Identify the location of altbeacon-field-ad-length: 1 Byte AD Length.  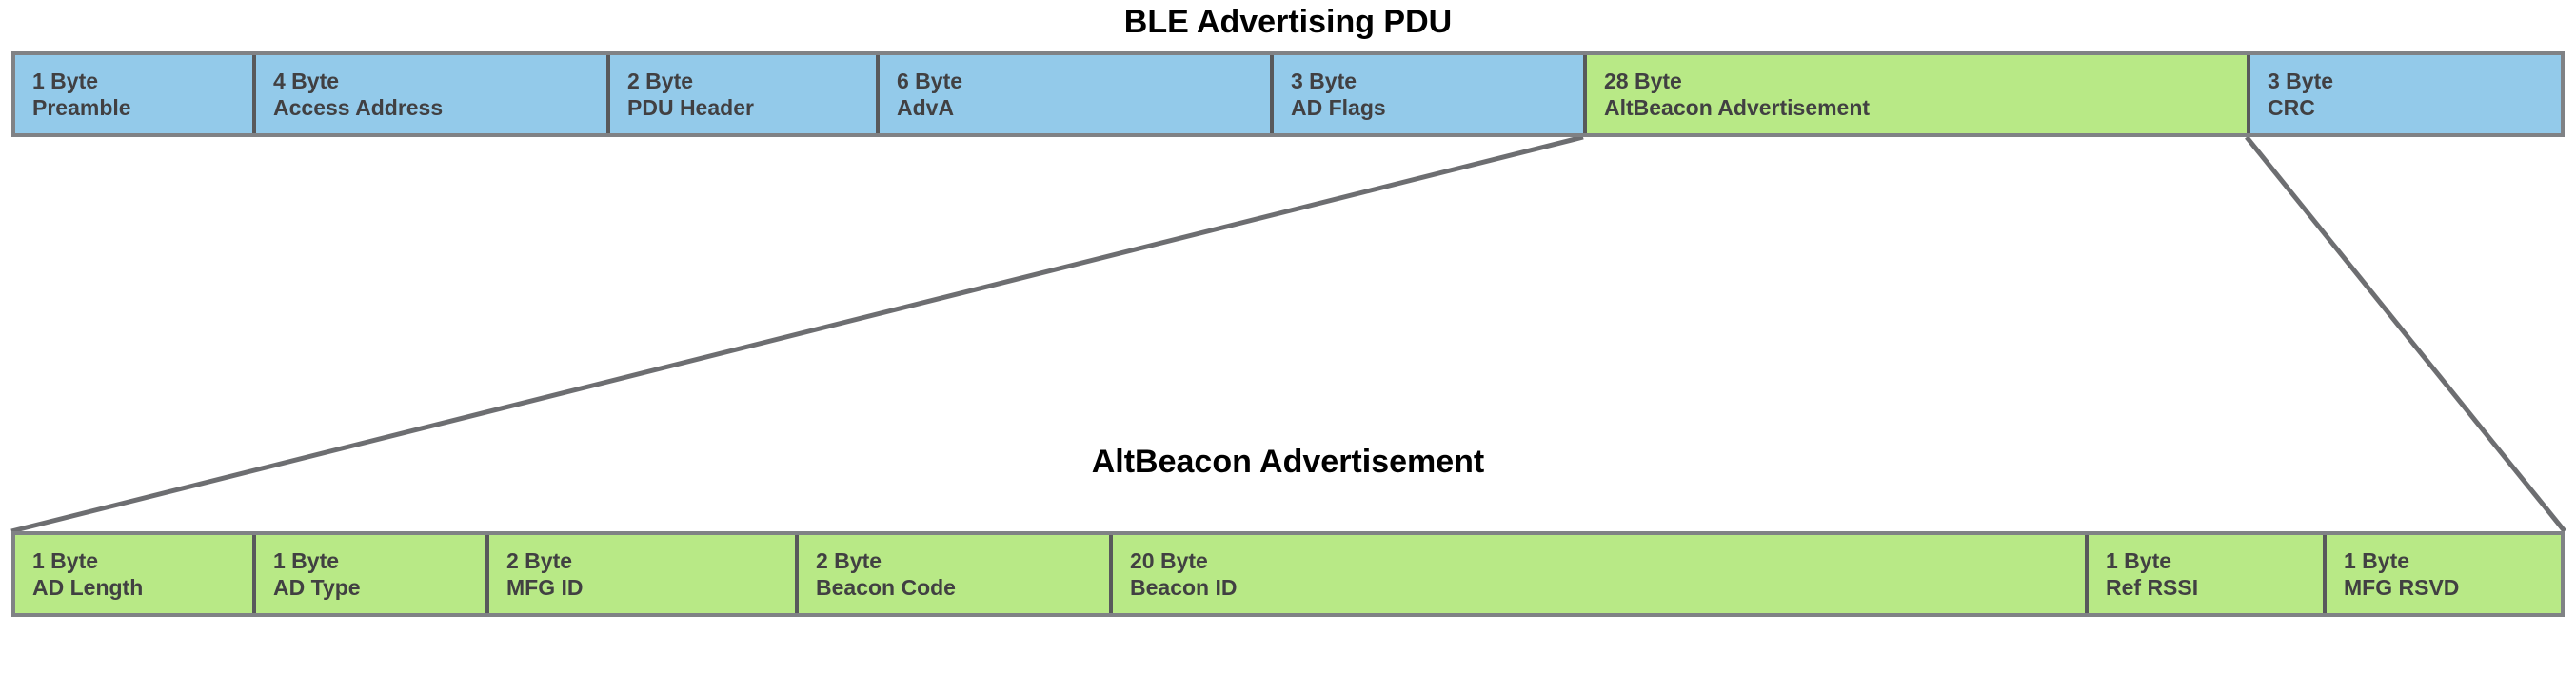
(135, 574).